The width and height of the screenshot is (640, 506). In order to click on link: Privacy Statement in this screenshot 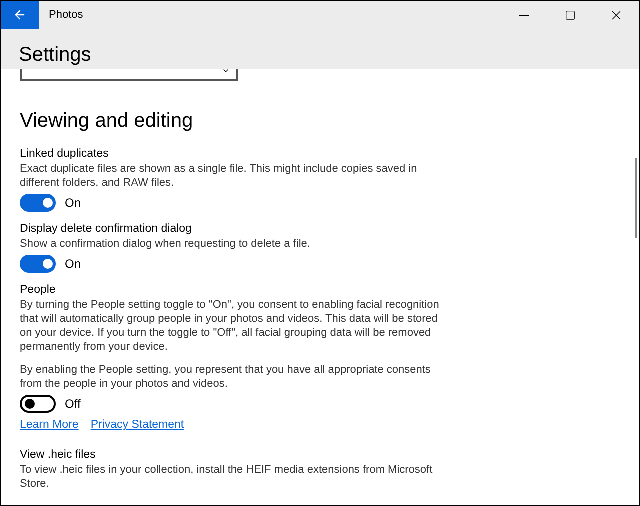, I will do `click(137, 425)`.